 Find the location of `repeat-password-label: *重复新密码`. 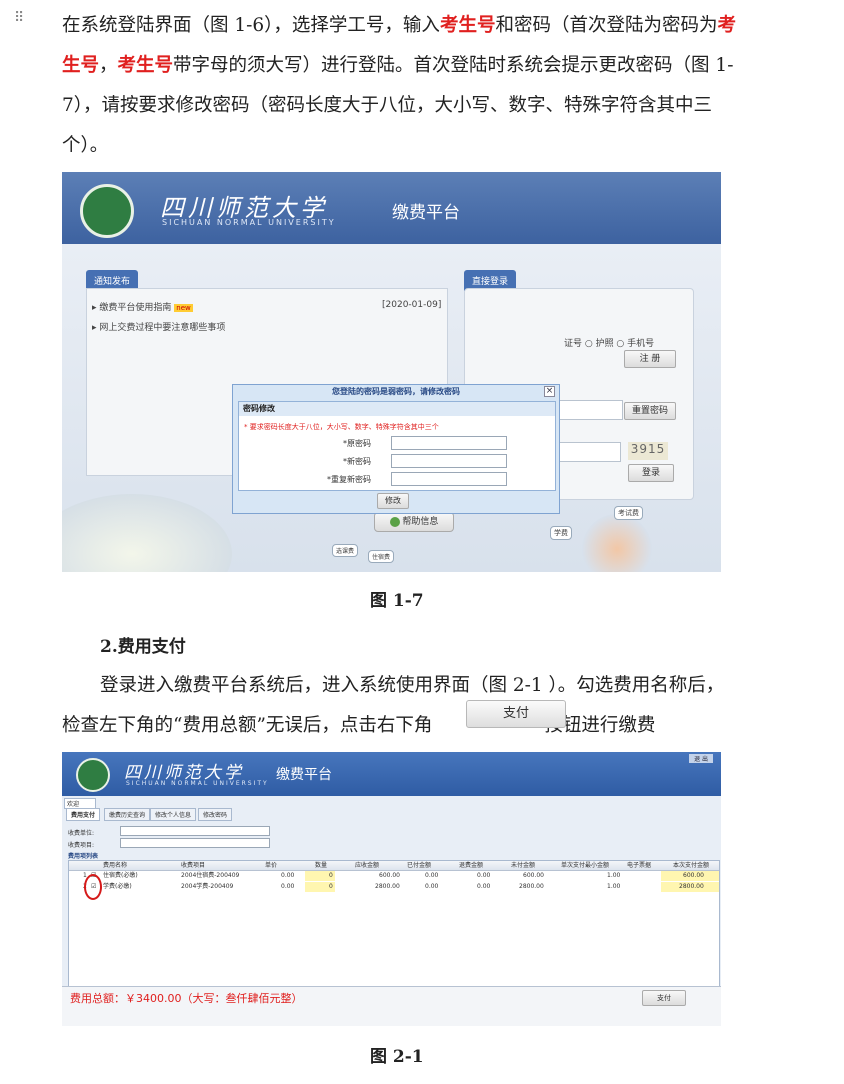

repeat-password-label: *重复新密码 is located at coordinates (349, 479).